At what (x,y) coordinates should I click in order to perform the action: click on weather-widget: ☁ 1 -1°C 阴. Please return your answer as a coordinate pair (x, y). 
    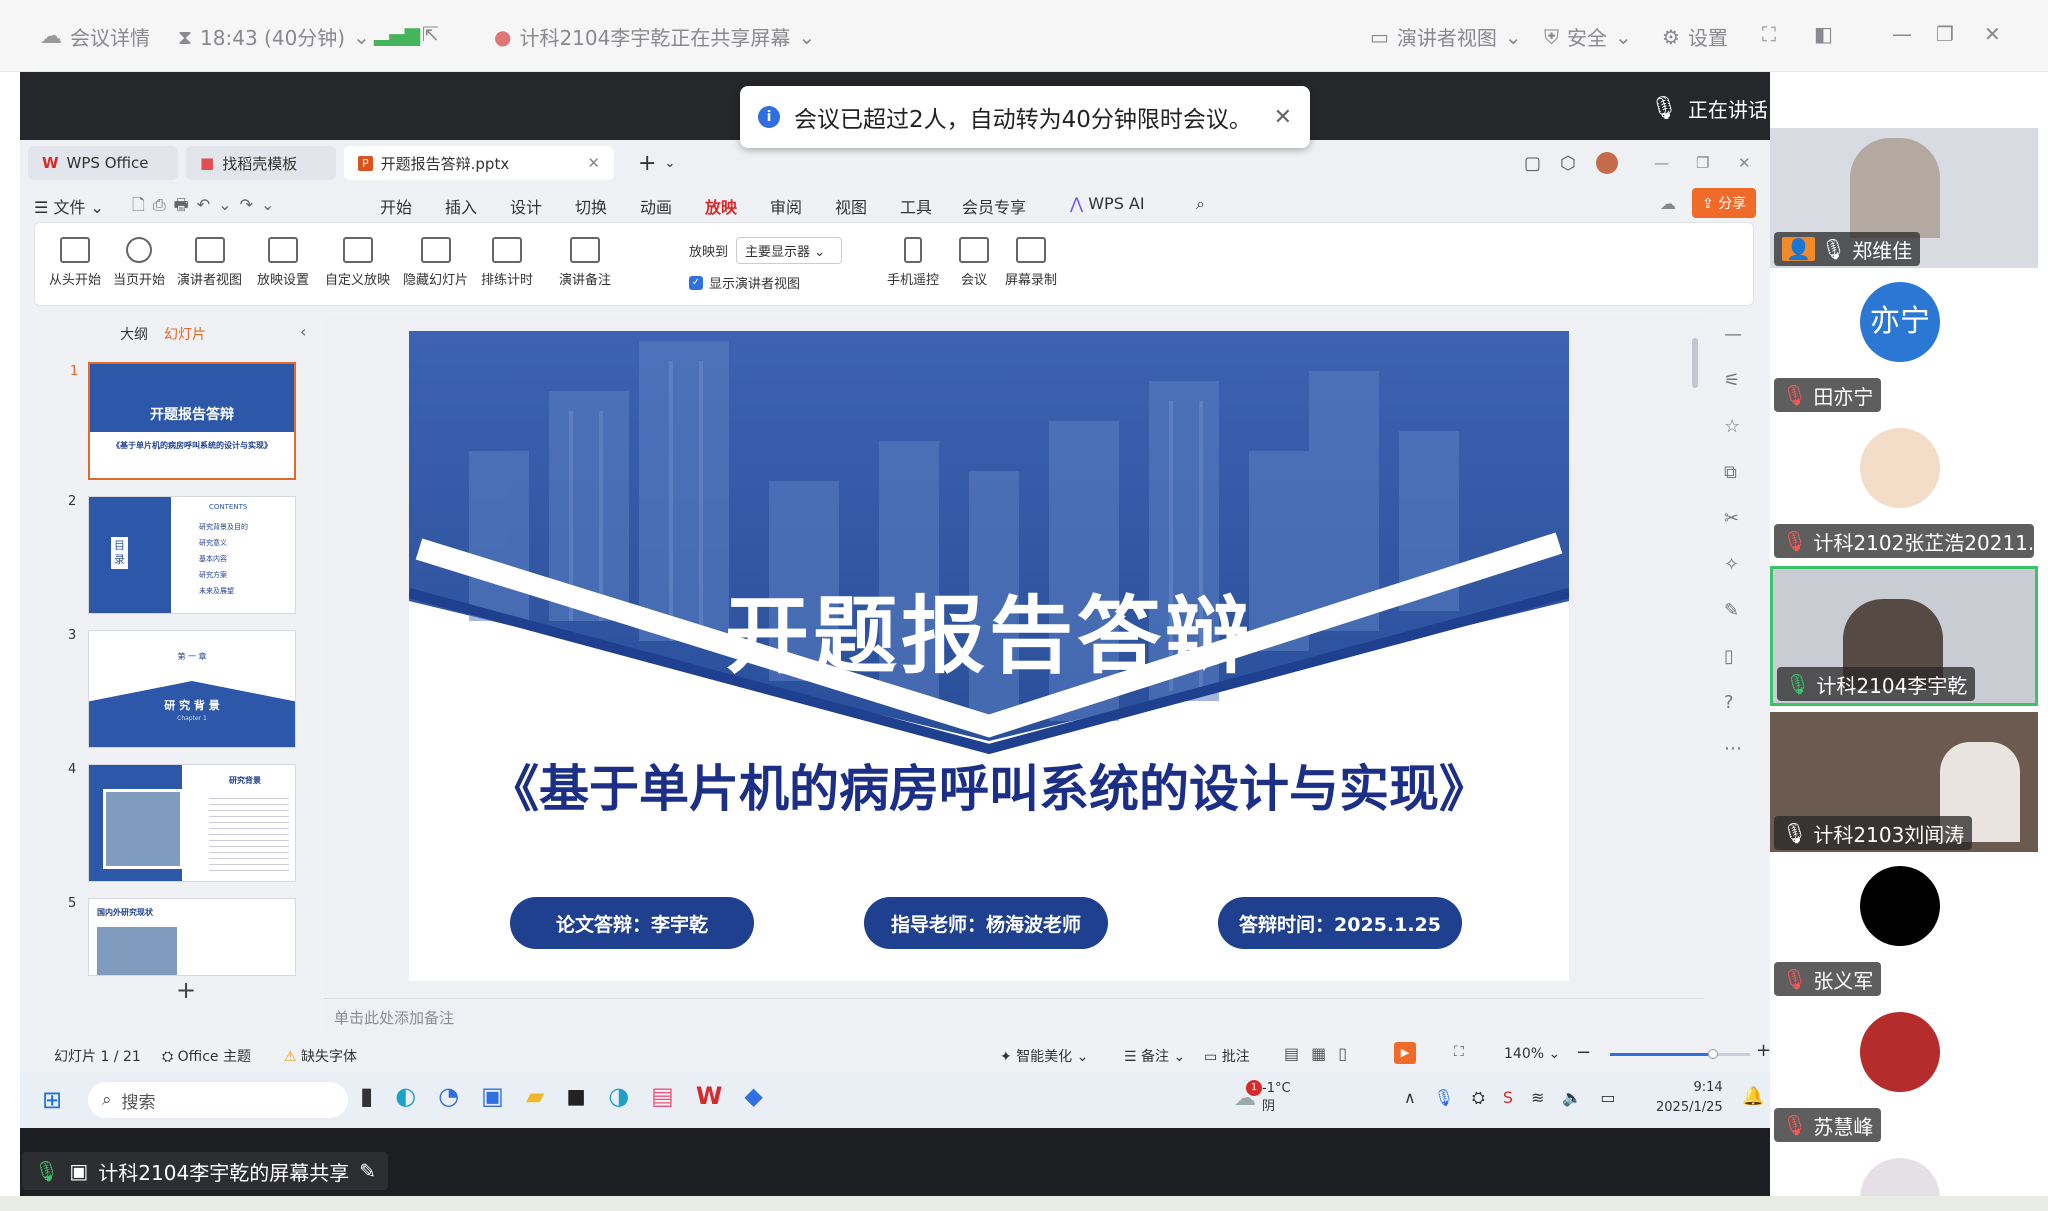
    Looking at the image, I should click on (1262, 1097).